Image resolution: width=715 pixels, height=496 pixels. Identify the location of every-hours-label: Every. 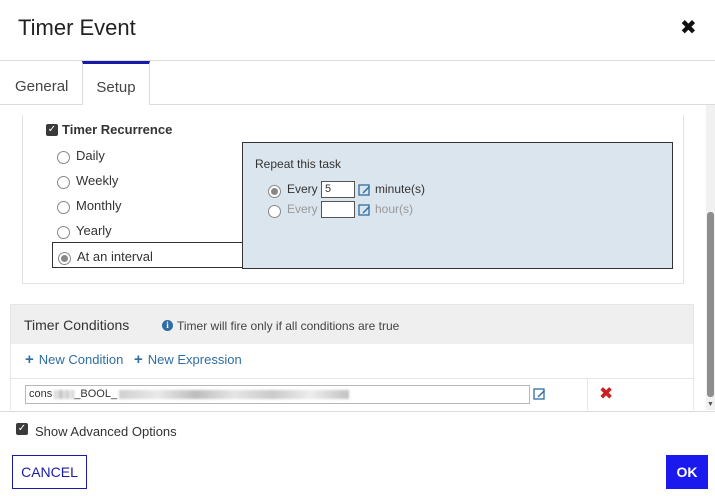
(302, 209).